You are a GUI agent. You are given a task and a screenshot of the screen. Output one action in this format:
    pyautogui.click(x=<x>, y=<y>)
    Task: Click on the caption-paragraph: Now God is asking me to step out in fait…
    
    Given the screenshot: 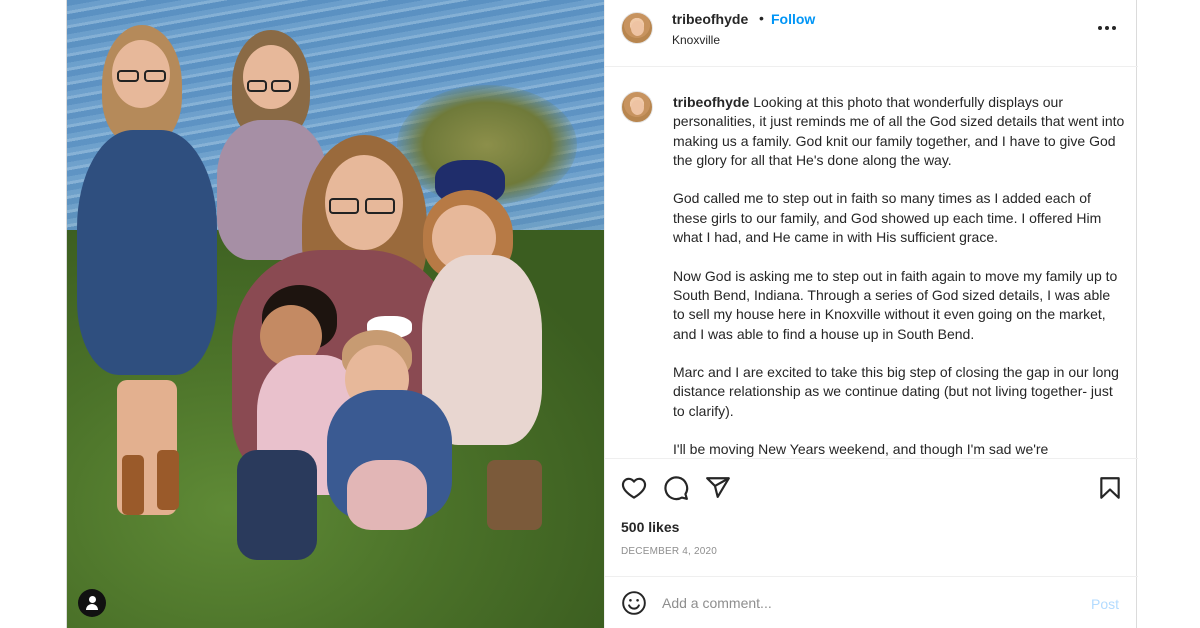 What is the action you would take?
    pyautogui.click(x=895, y=304)
    